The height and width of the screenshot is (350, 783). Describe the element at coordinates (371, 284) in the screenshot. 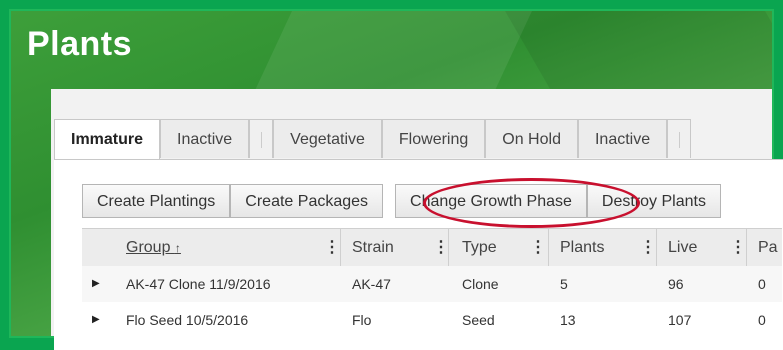

I see `cell-strain: AK-47` at that location.